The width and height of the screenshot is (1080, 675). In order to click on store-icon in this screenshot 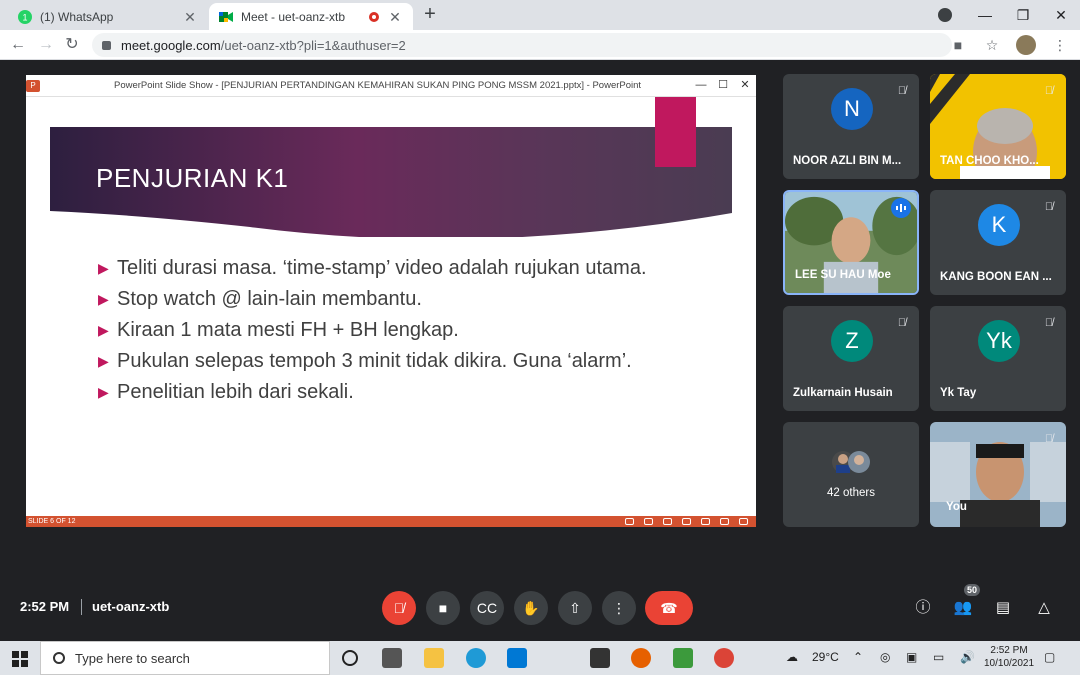, I will do `click(600, 658)`.